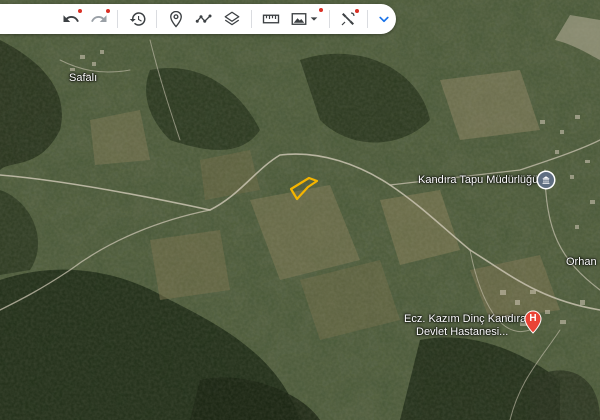  I want to click on satellite-tools-button, so click(348, 19).